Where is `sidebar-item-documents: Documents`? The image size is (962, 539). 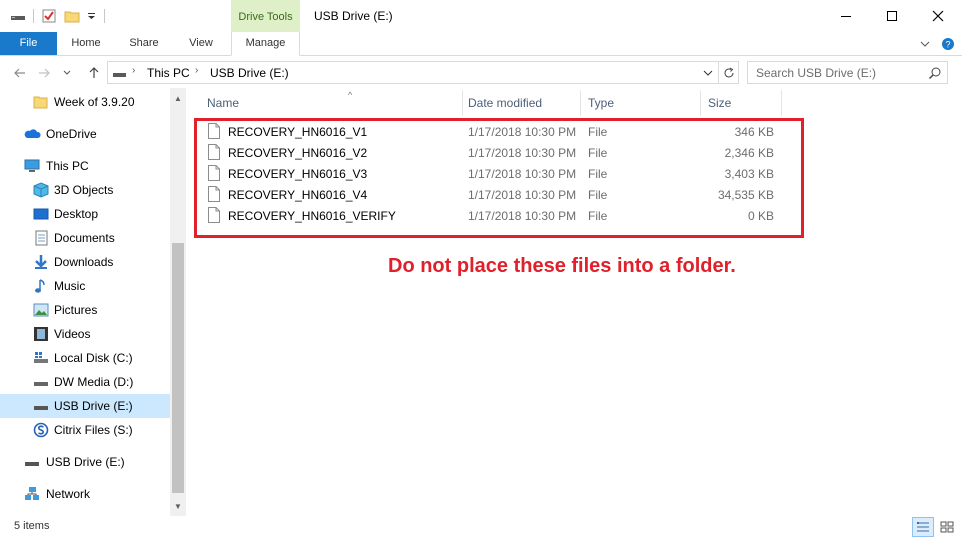
sidebar-item-documents: Documents is located at coordinates (85, 238).